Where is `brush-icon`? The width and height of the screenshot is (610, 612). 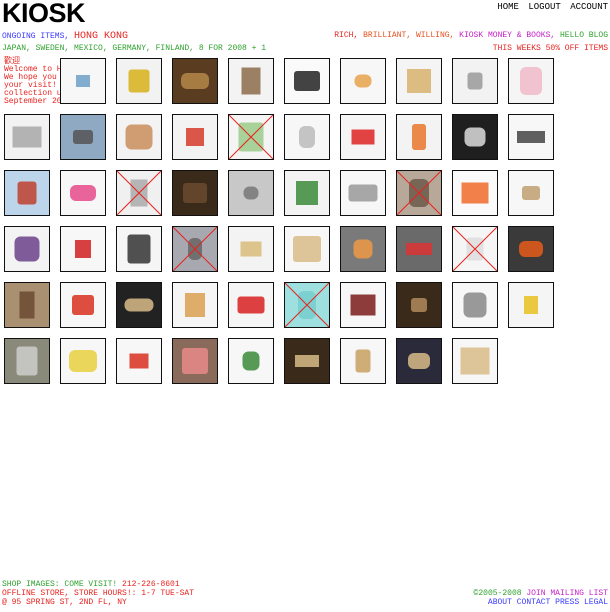
brush-icon is located at coordinates (531, 193).